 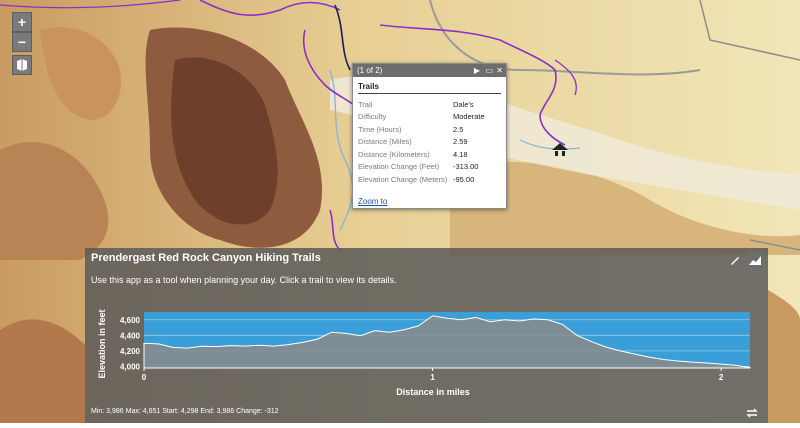 What do you see at coordinates (370, 70) in the screenshot?
I see `popup-counter: (1 of 2)` at bounding box center [370, 70].